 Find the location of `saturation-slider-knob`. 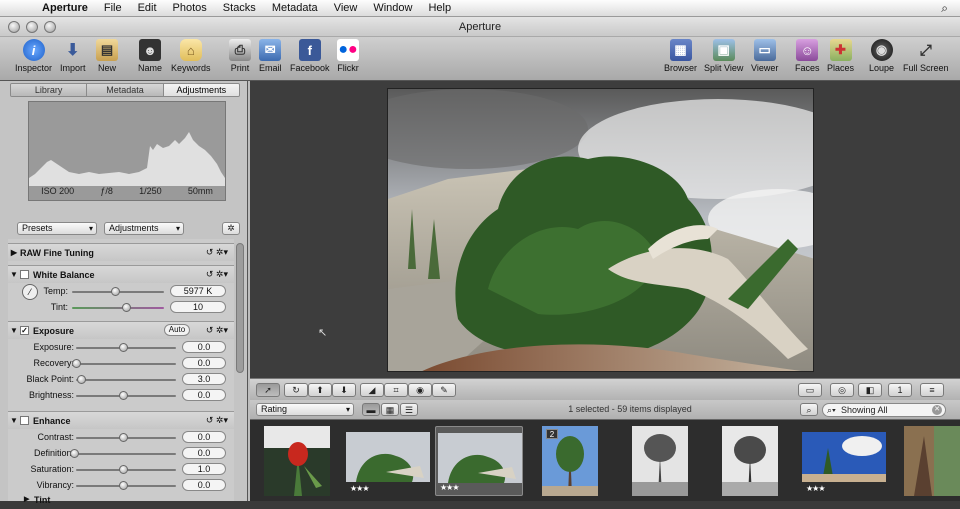

saturation-slider-knob is located at coordinates (123, 469).